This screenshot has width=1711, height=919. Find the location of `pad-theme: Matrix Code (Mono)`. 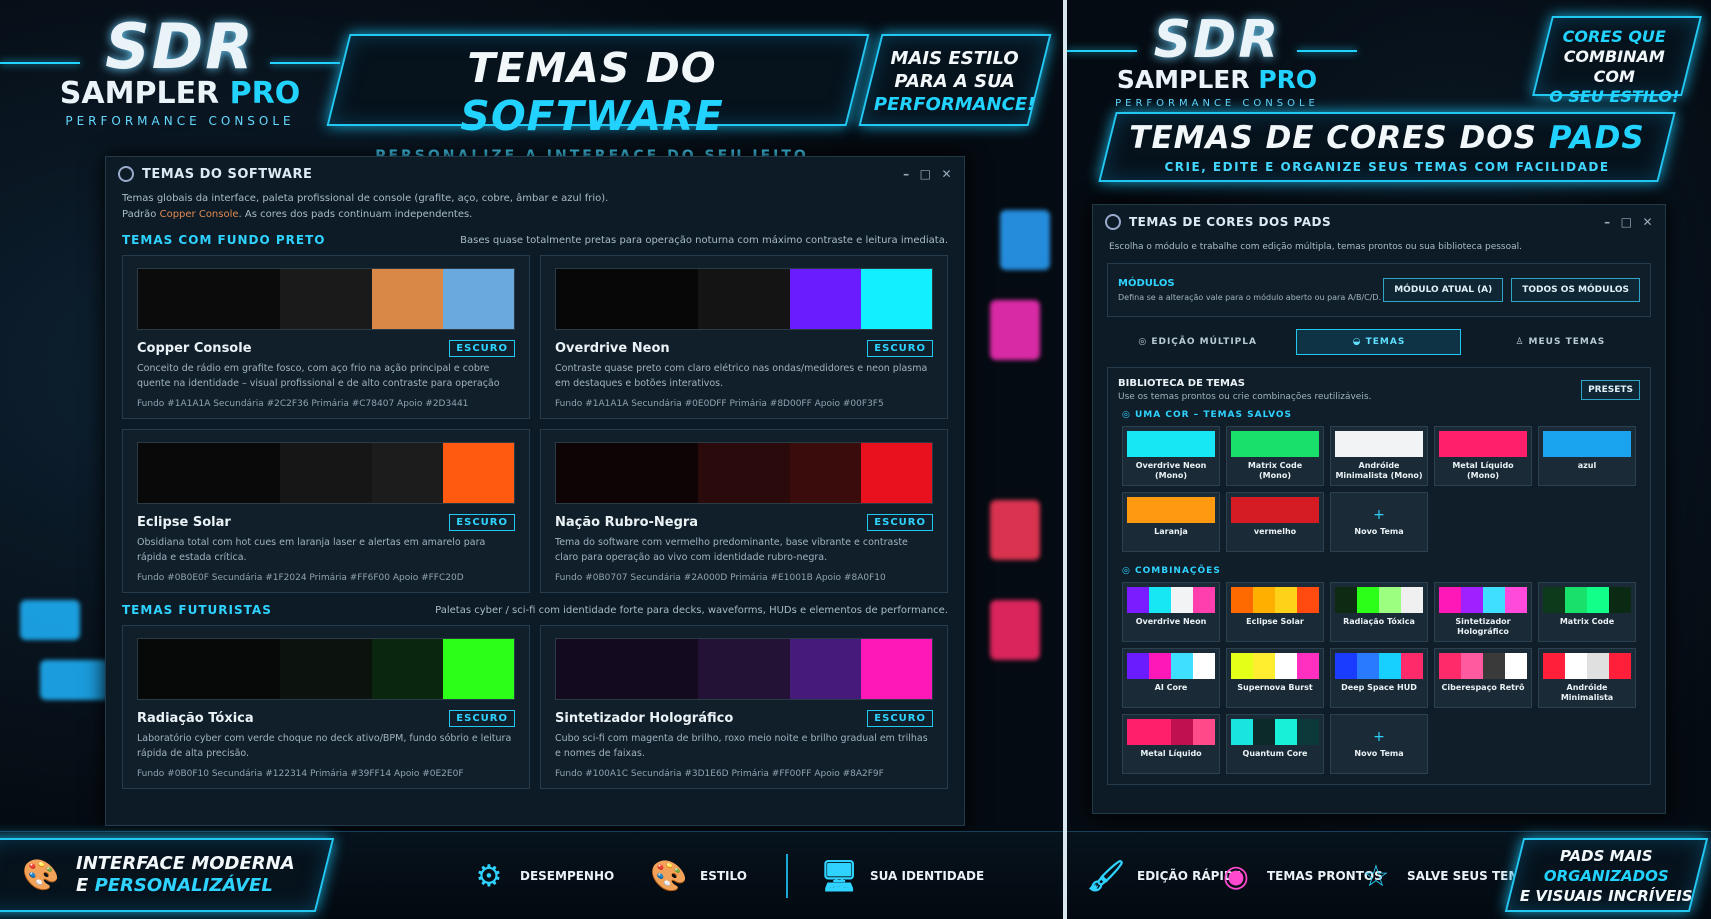

pad-theme: Matrix Code (Mono) is located at coordinates (1275, 456).